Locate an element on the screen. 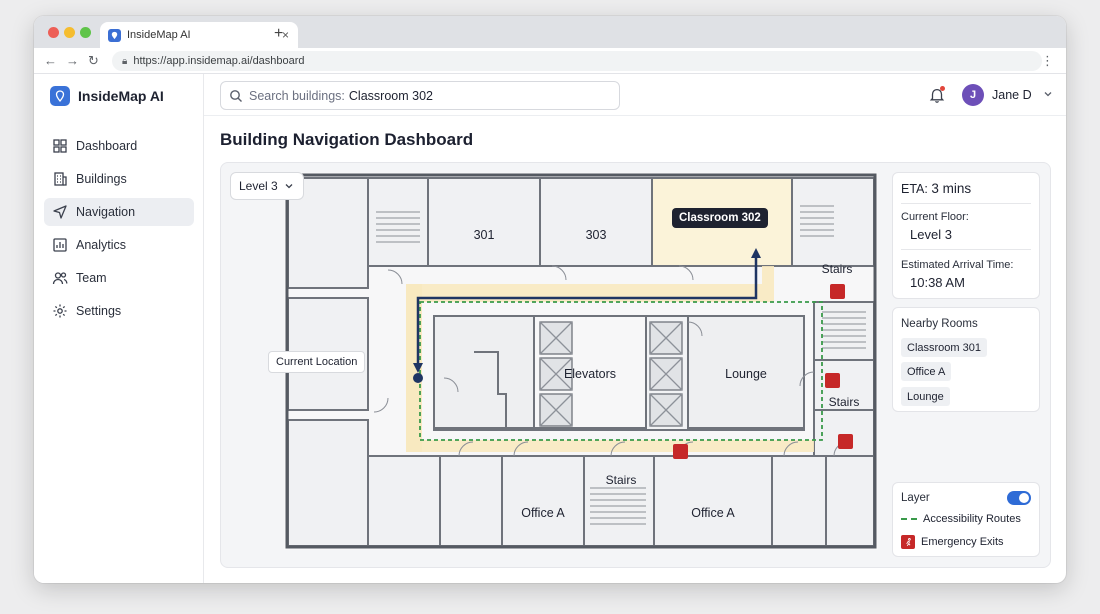 The image size is (1100, 614). legend-label: Emergency Exits is located at coordinates (962, 542).